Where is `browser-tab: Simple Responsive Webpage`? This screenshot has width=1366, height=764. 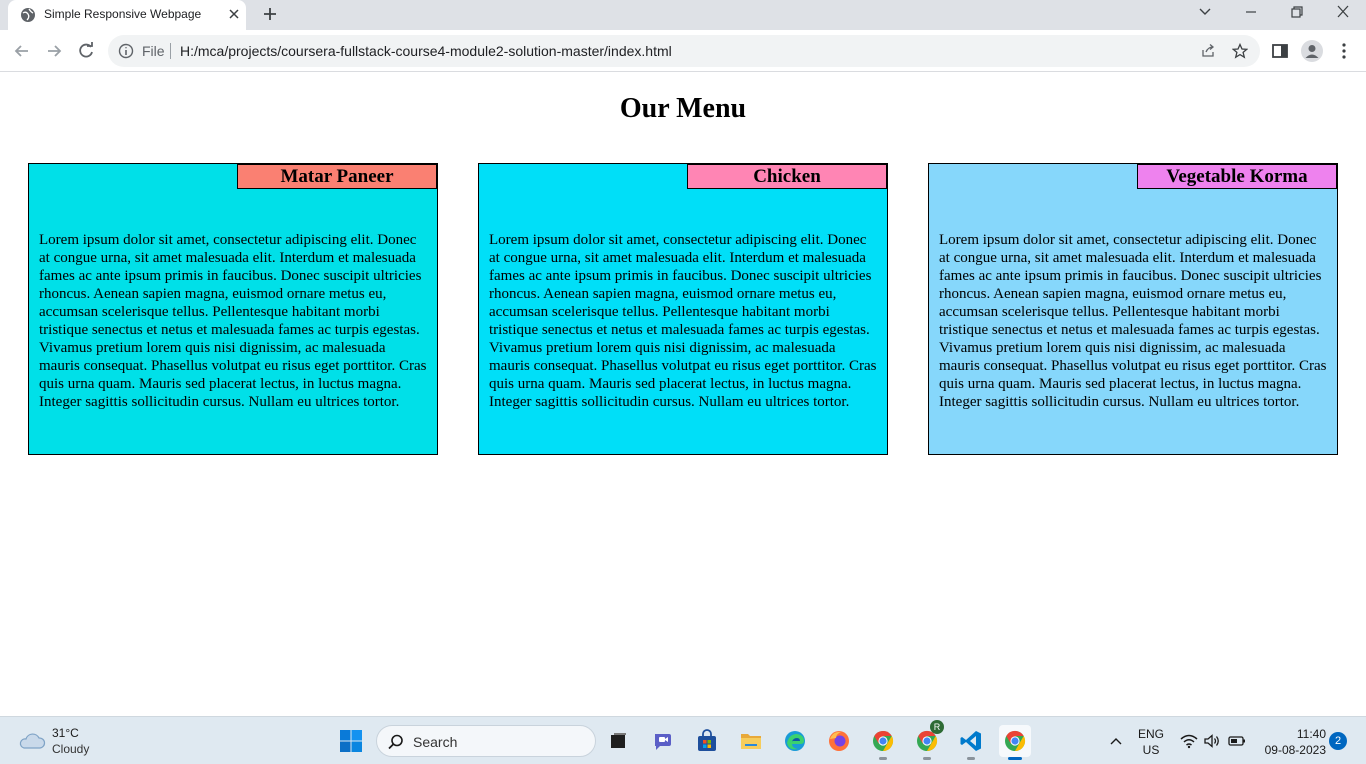
browser-tab: Simple Responsive Webpage is located at coordinates (127, 15).